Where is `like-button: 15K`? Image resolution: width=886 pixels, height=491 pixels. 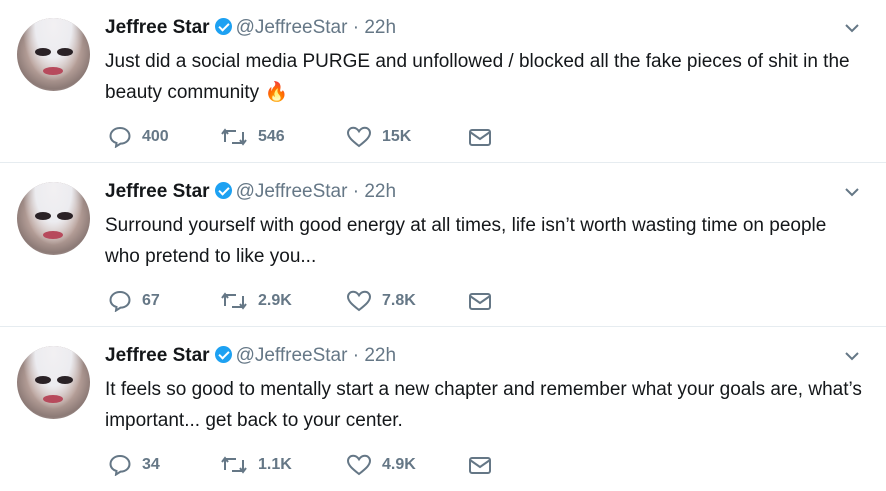
like-button: 15K is located at coordinates (378, 137).